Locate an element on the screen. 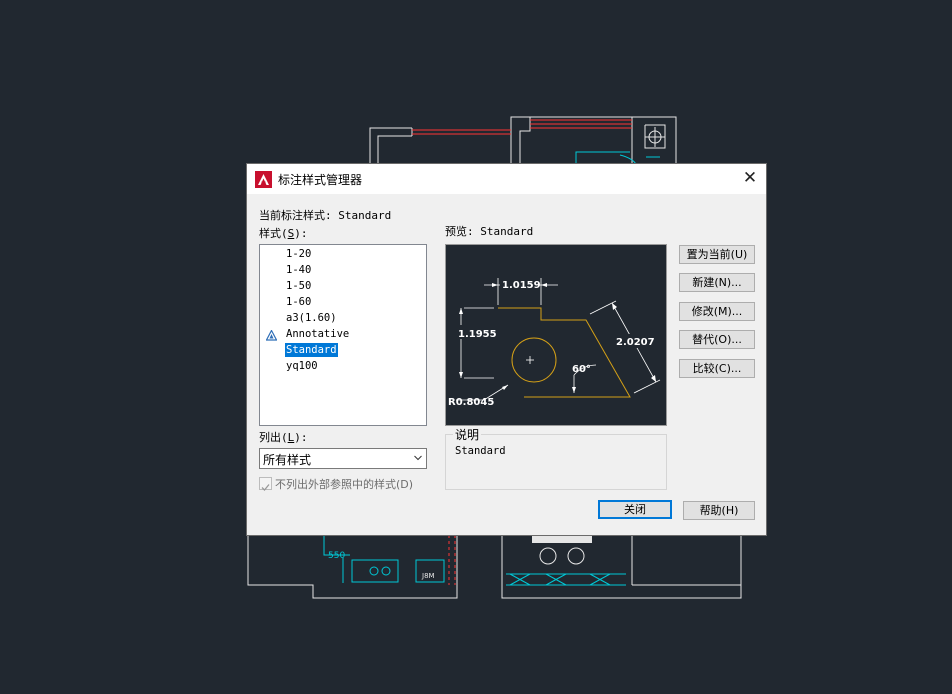 This screenshot has width=952, height=694. description-text: Standard is located at coordinates (480, 451).